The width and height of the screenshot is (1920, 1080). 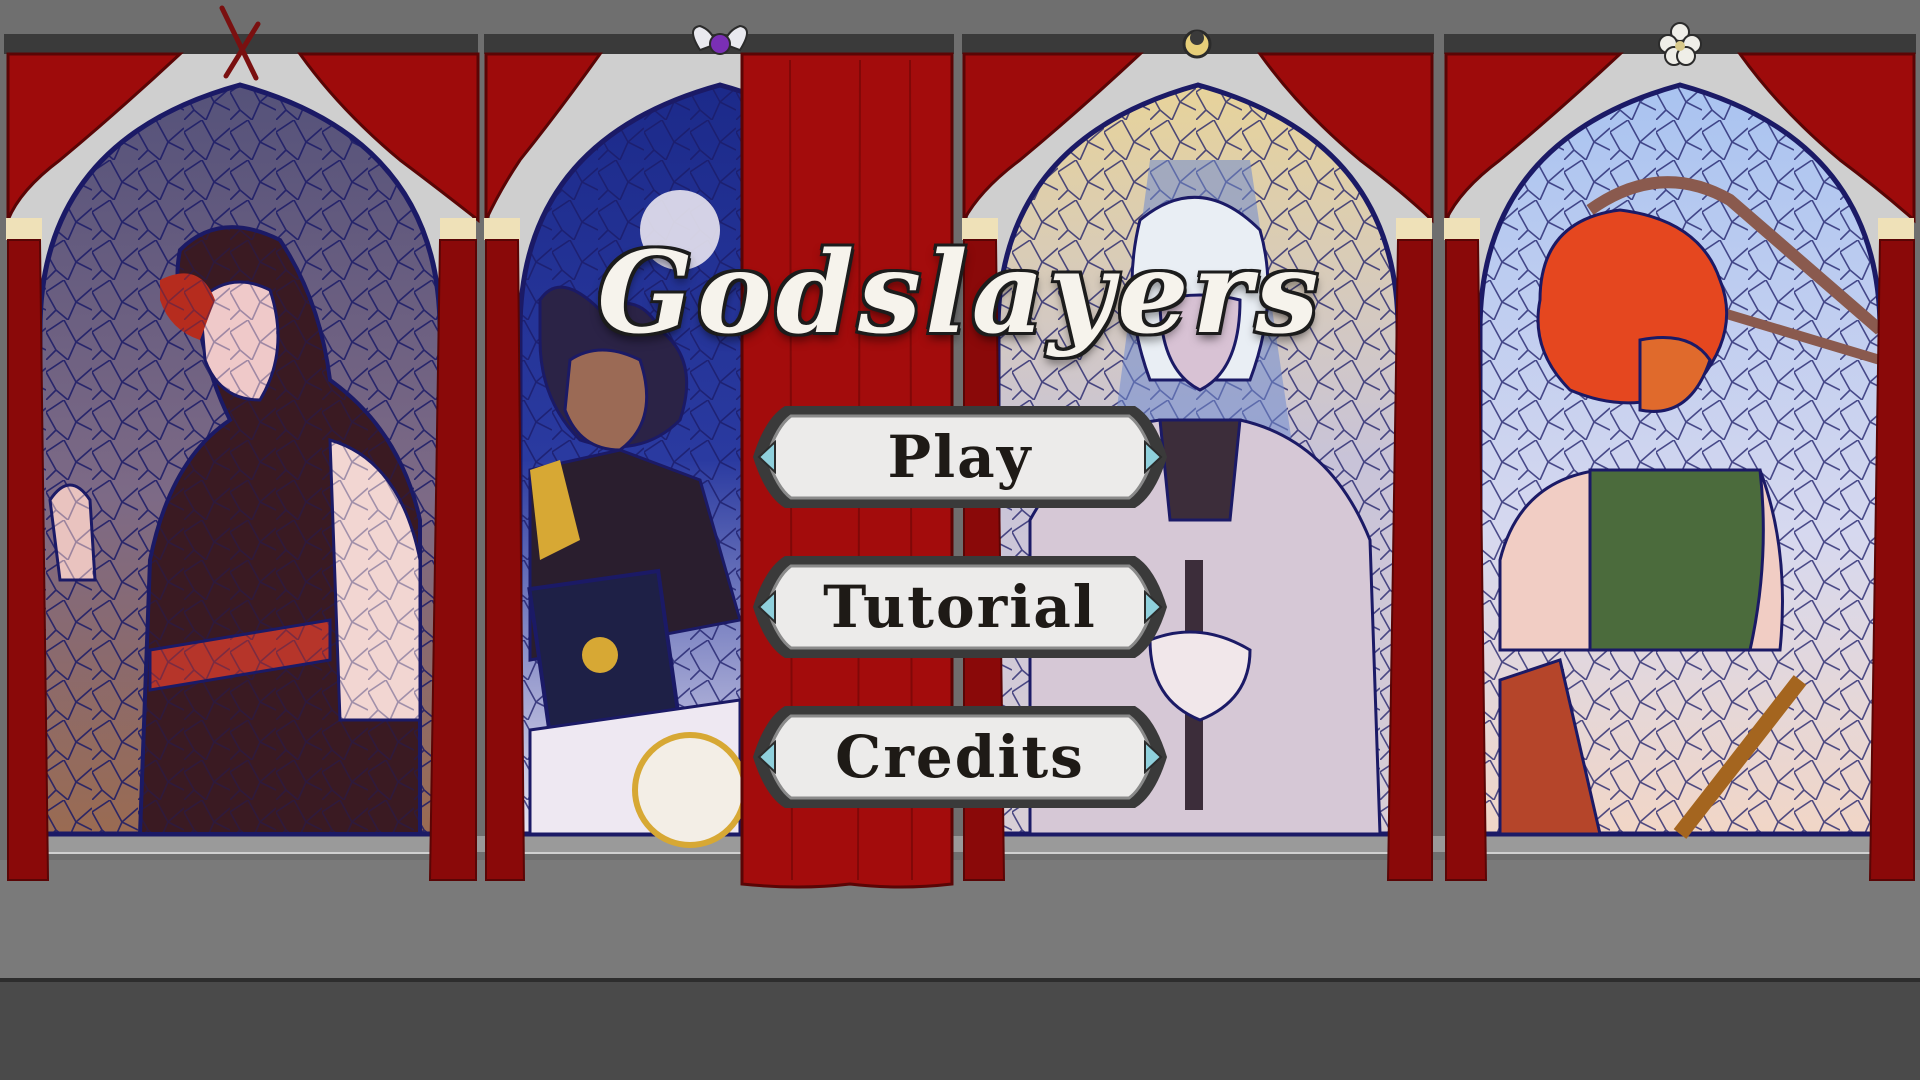 I want to click on stained-window-warrior, so click(x=1680, y=460).